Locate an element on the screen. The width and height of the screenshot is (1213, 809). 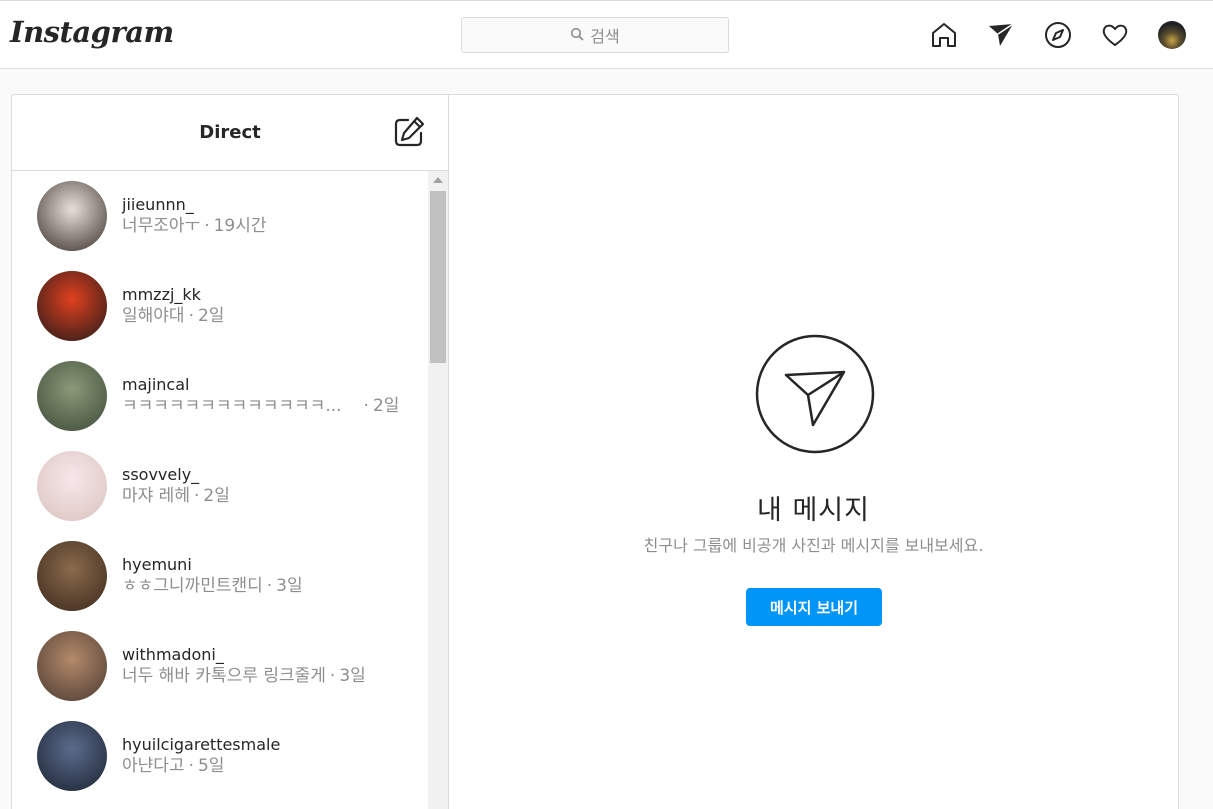
thread-row: hyuilcigarettesmale 아냔다고 · 5일 is located at coordinates (220, 756).